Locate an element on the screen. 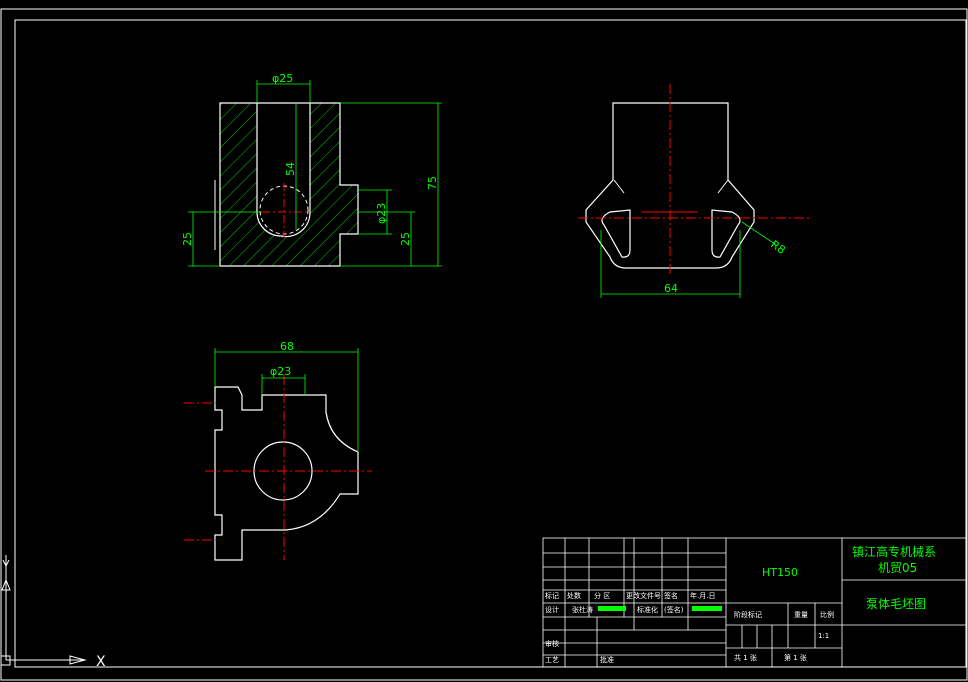 The height and width of the screenshot is (682, 968). tb-drawing-name: 泵体毛坯图 is located at coordinates (896, 604).